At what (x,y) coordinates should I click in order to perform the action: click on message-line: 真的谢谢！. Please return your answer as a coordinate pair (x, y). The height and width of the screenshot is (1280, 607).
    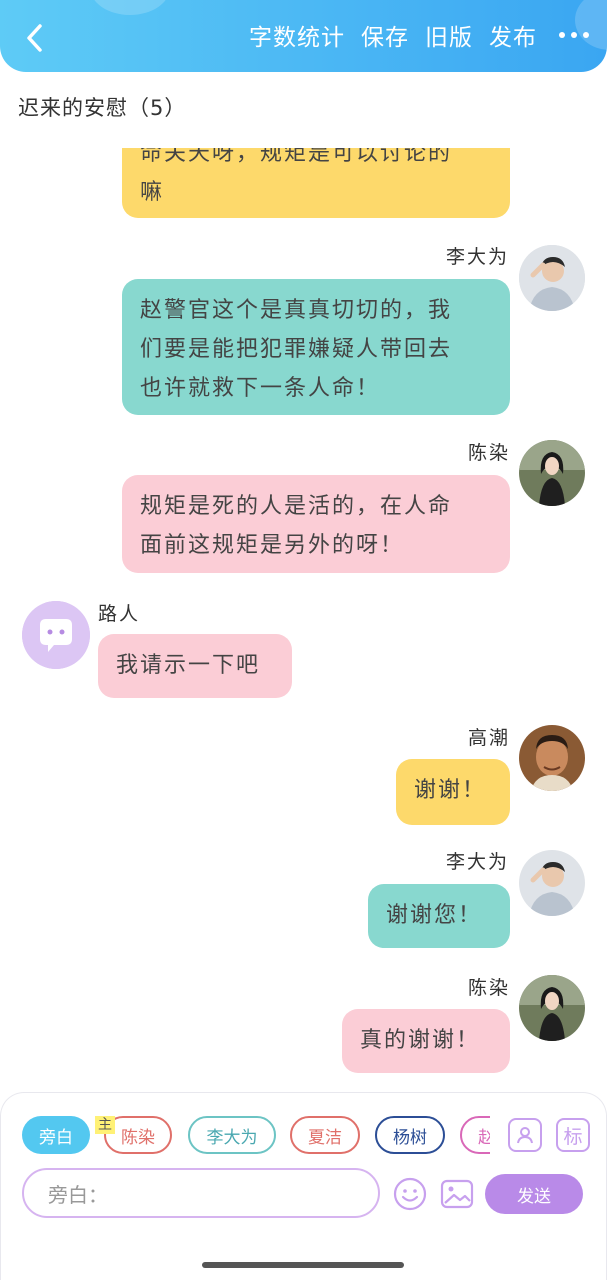
    Looking at the image, I should click on (420, 1040).